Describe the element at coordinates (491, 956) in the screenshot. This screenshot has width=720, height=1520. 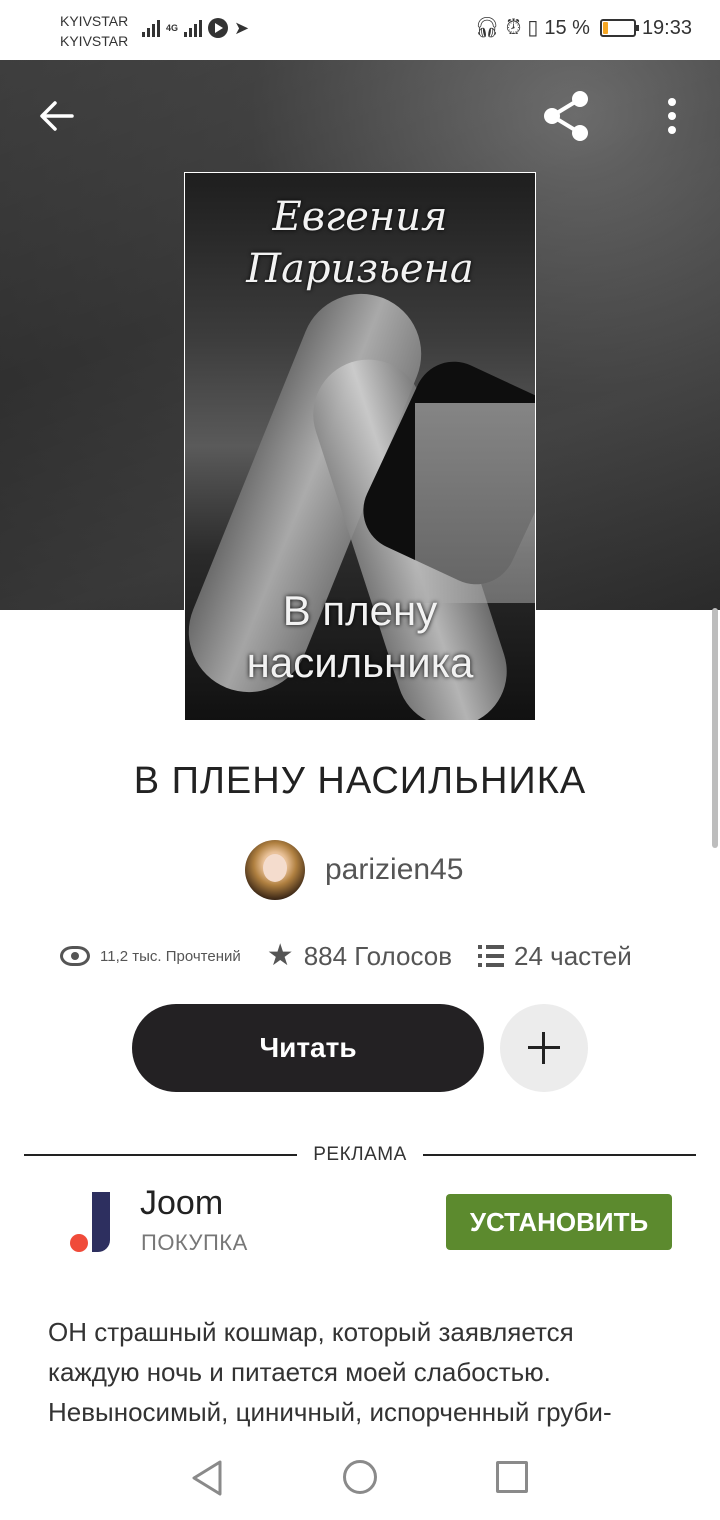
I see `list-icon` at that location.